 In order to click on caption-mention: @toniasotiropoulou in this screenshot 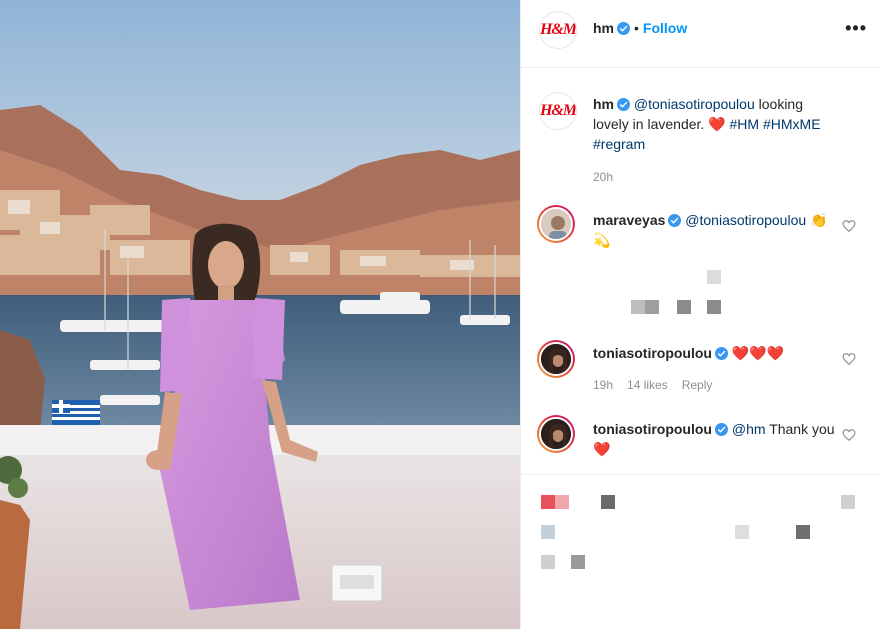, I will do `click(694, 104)`.